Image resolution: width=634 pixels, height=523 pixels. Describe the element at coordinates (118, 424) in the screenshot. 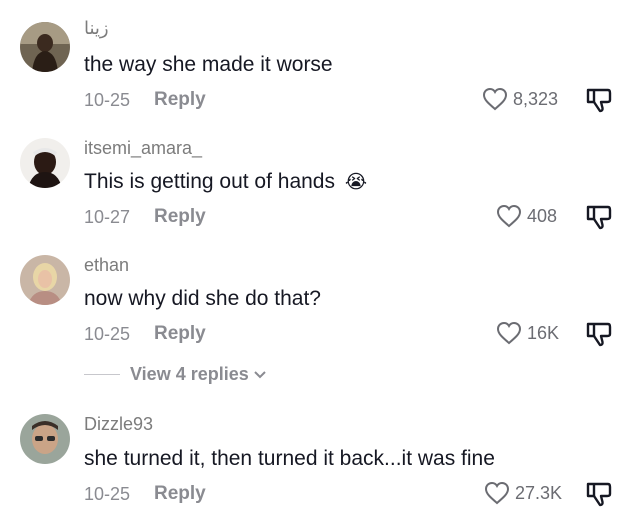

I see `comment-username: Dizzle93` at that location.